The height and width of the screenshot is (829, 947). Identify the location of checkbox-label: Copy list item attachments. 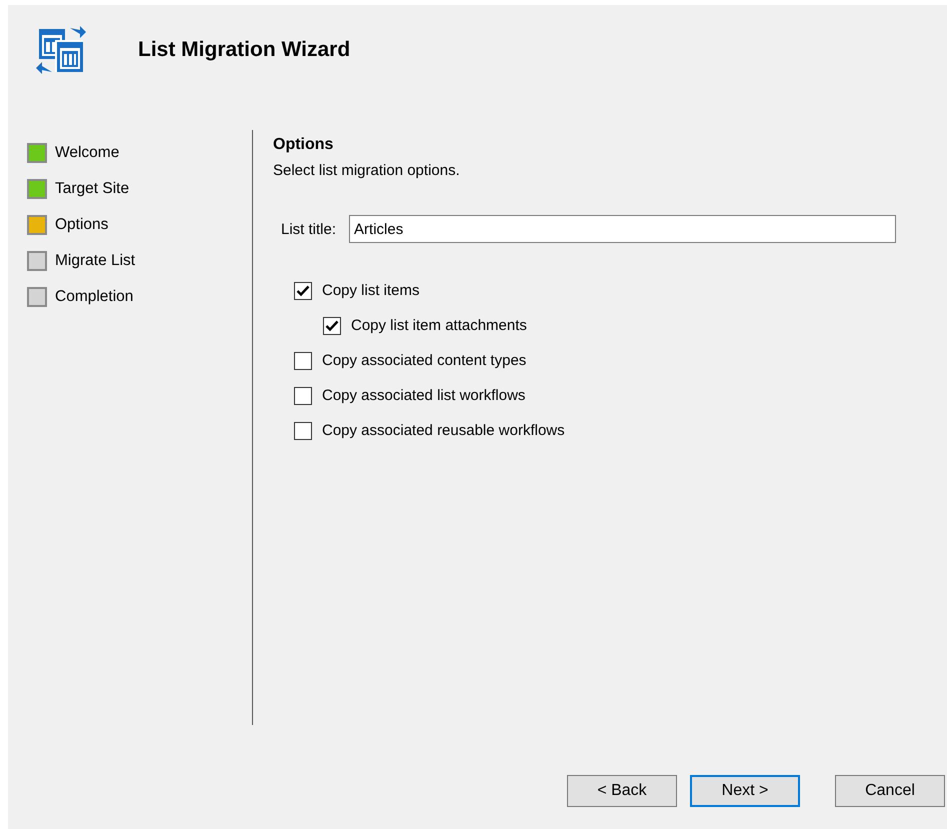
(439, 325).